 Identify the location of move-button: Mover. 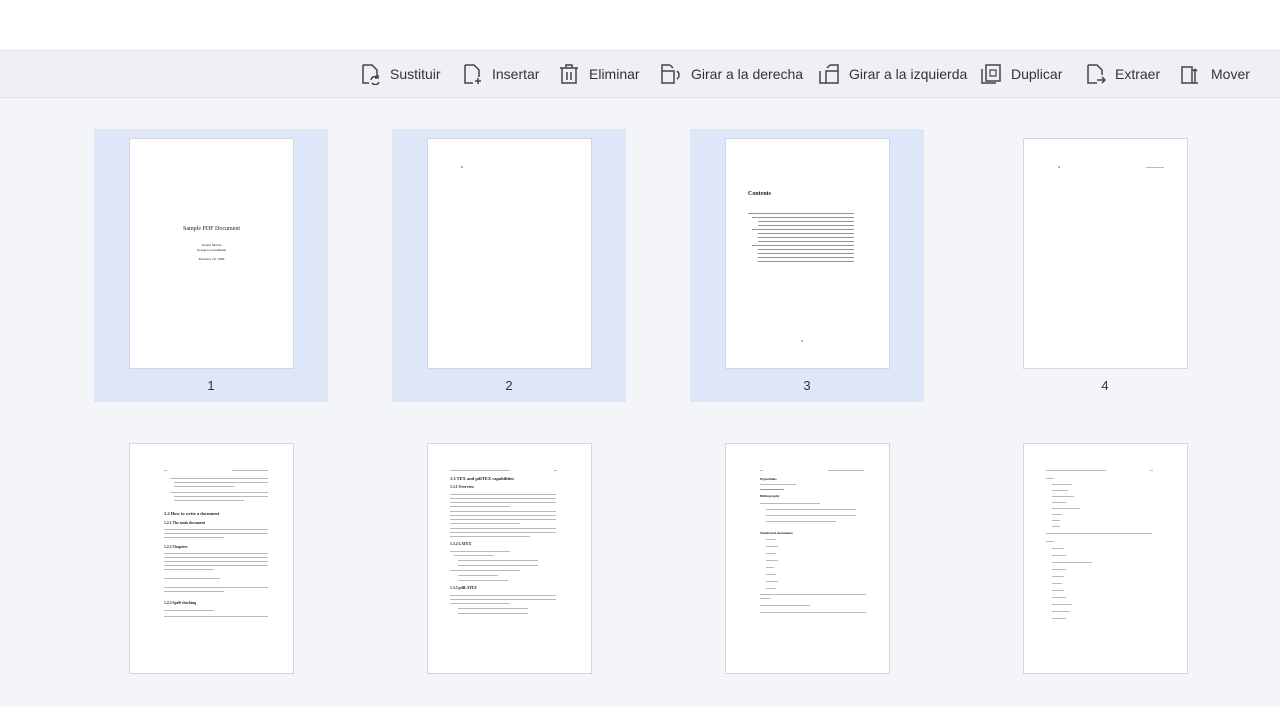
(1215, 74).